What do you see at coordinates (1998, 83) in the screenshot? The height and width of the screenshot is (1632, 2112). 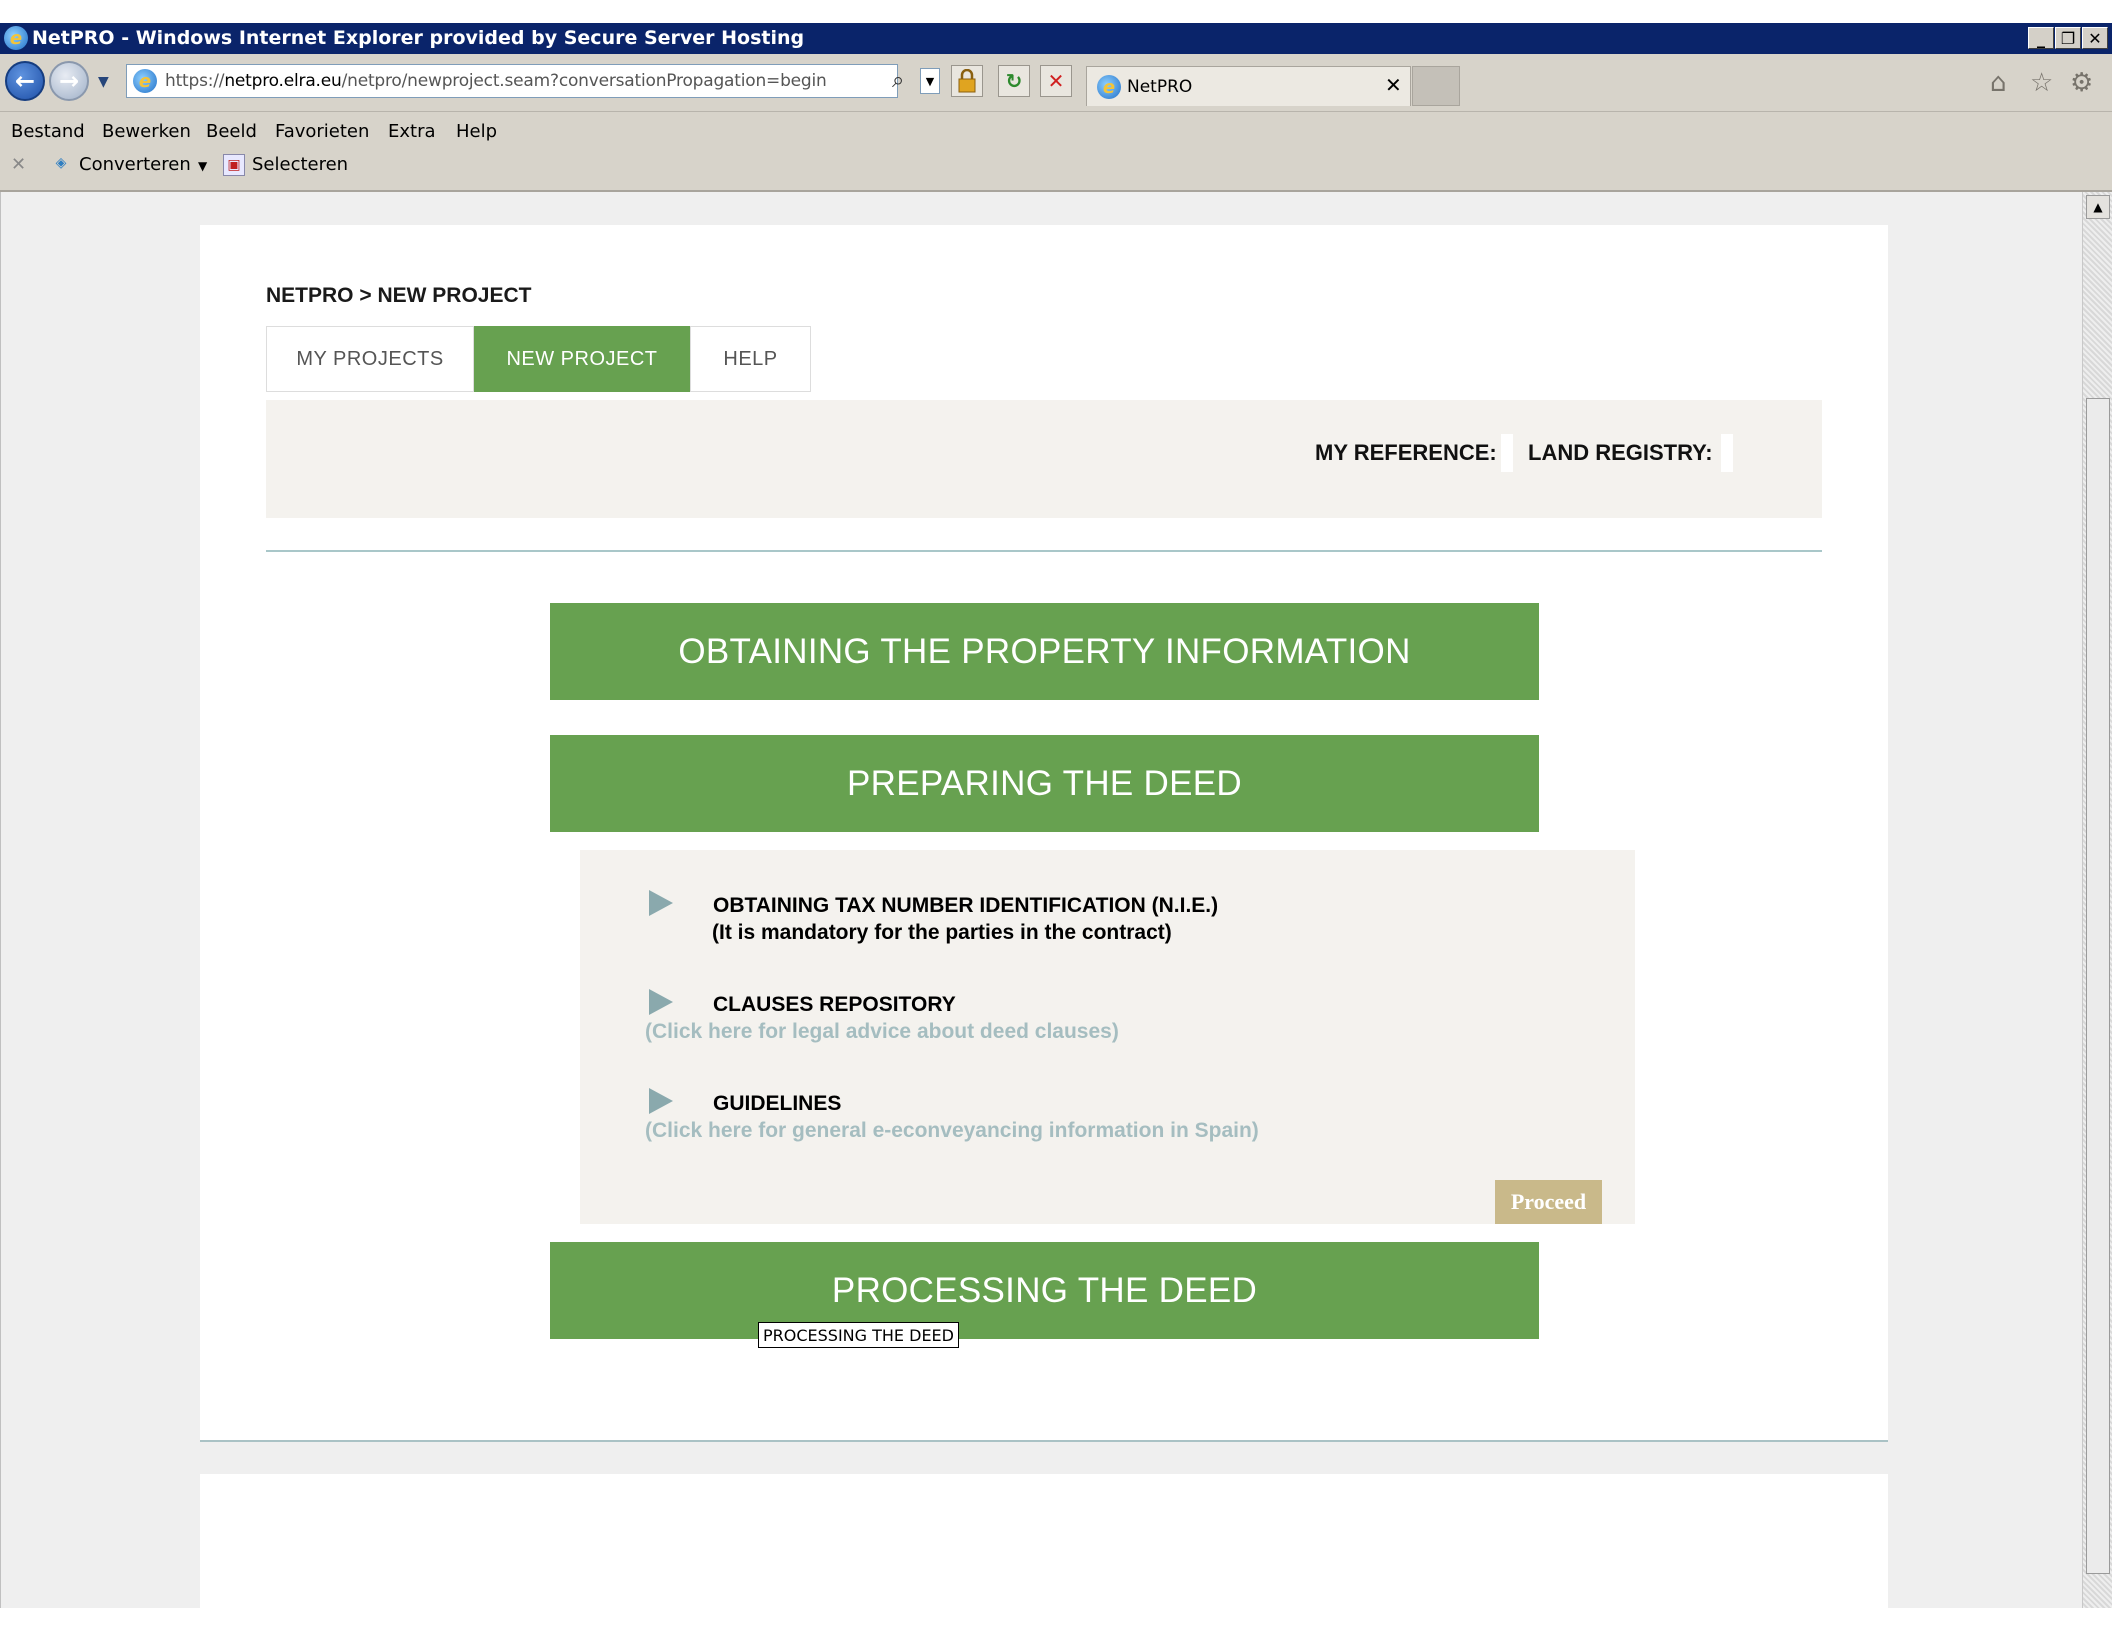 I see `home-icon: ⌂` at bounding box center [1998, 83].